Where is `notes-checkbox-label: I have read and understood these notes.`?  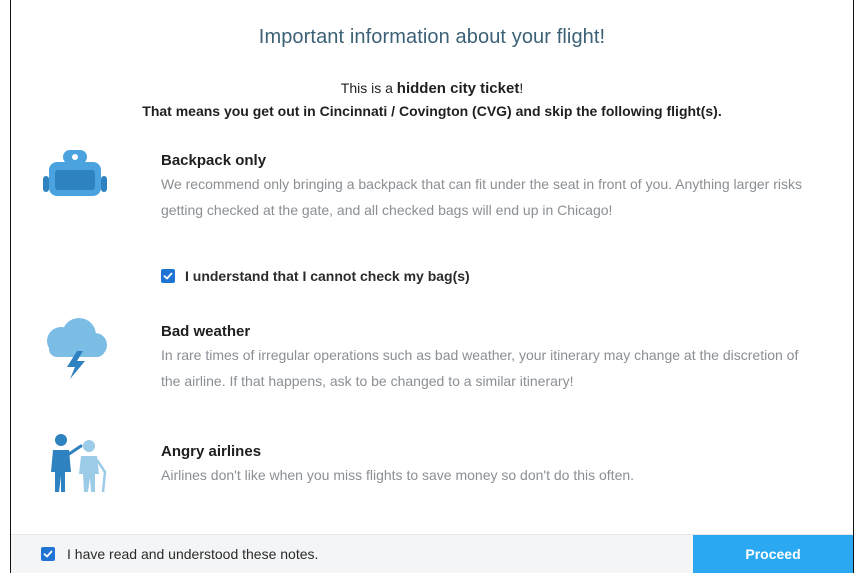 notes-checkbox-label: I have read and understood these notes. is located at coordinates (193, 554).